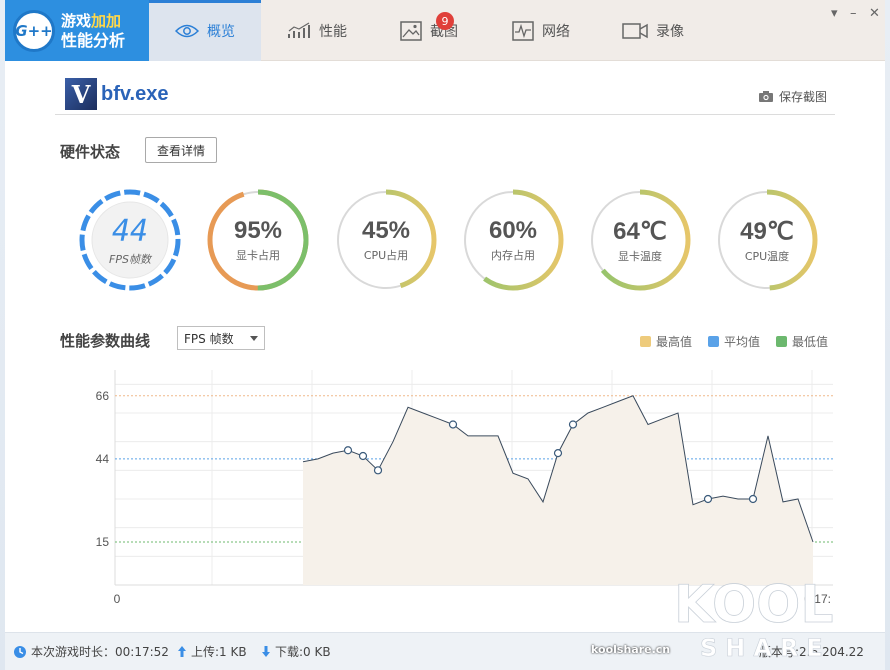 The image size is (890, 670). I want to click on gauge-cpu-temp-label: CPU温度, so click(767, 256).